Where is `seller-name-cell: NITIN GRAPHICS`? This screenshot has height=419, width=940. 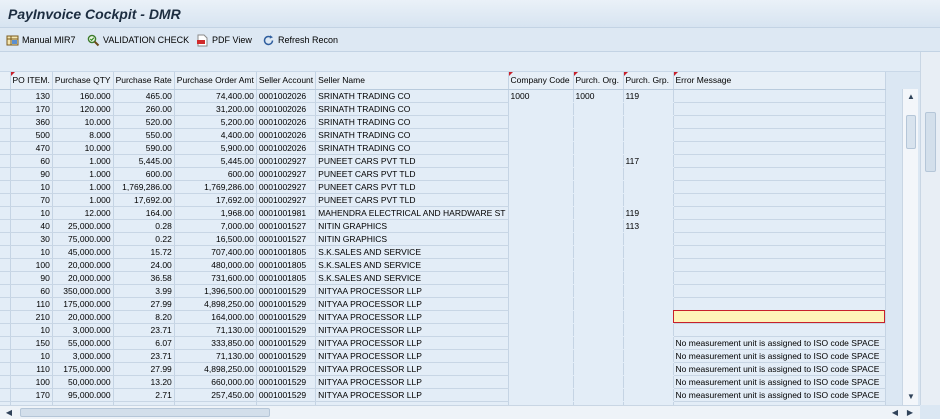
seller-name-cell: NITIN GRAPHICS is located at coordinates (412, 239).